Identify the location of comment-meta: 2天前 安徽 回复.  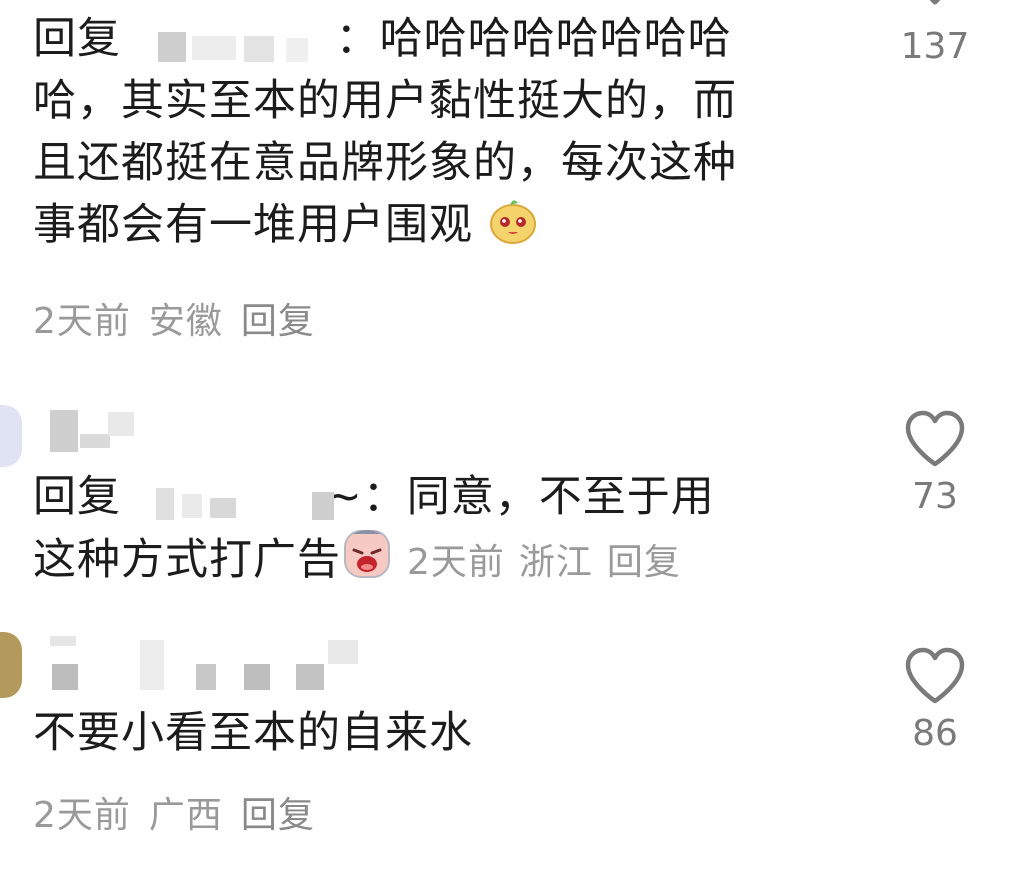
(183, 318).